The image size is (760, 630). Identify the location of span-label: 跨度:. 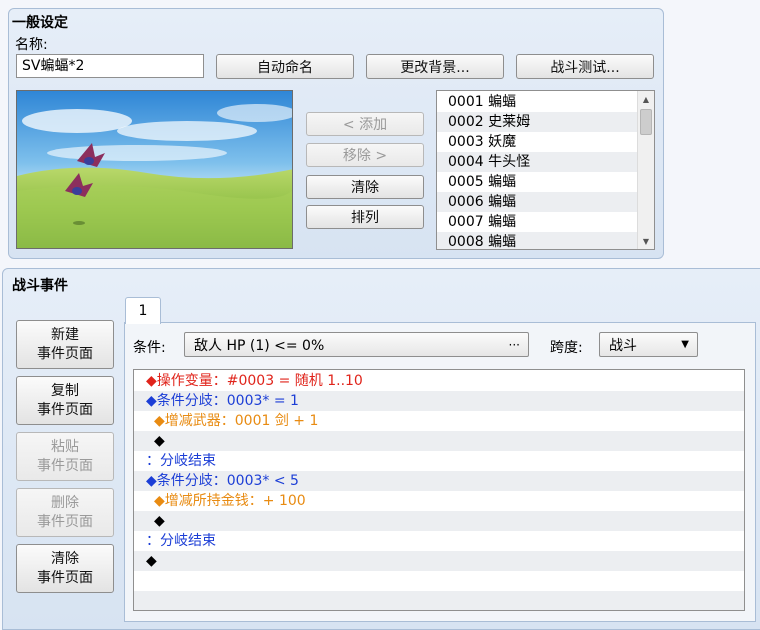
(566, 348).